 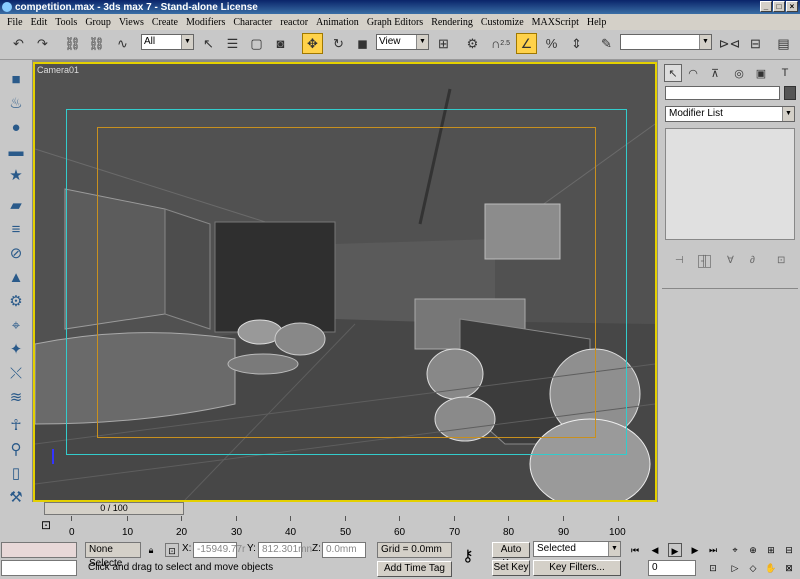 What do you see at coordinates (280, 43) in the screenshot?
I see `window-crossing-icon: ◙` at bounding box center [280, 43].